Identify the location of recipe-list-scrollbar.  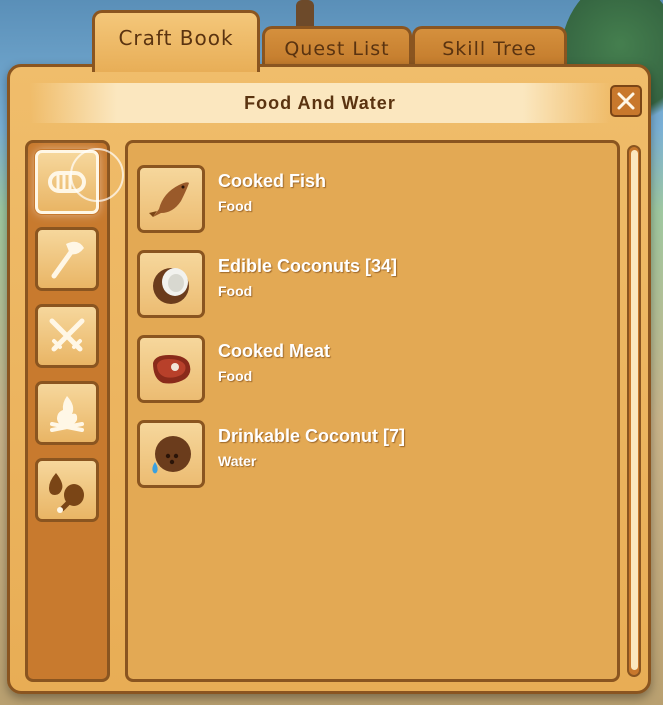
(634, 411).